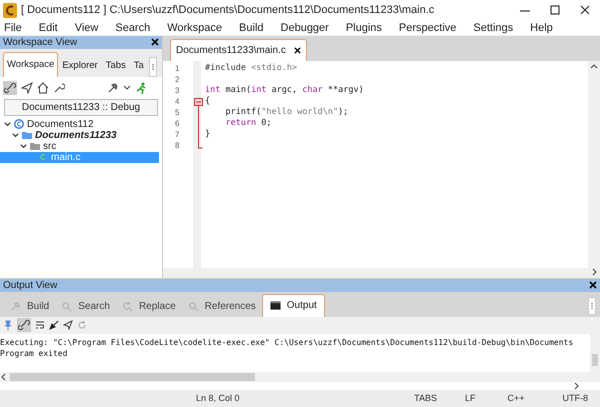 The width and height of the screenshot is (600, 407). Describe the element at coordinates (10, 10) in the screenshot. I see `app-logo-icon` at that location.